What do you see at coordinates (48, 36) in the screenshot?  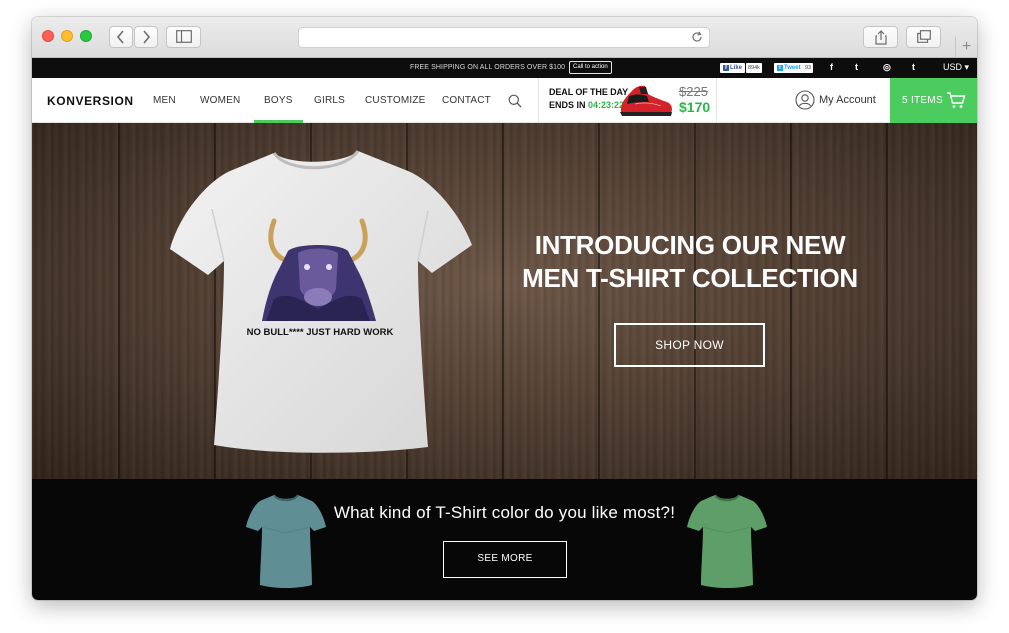 I see `close-window-button` at bounding box center [48, 36].